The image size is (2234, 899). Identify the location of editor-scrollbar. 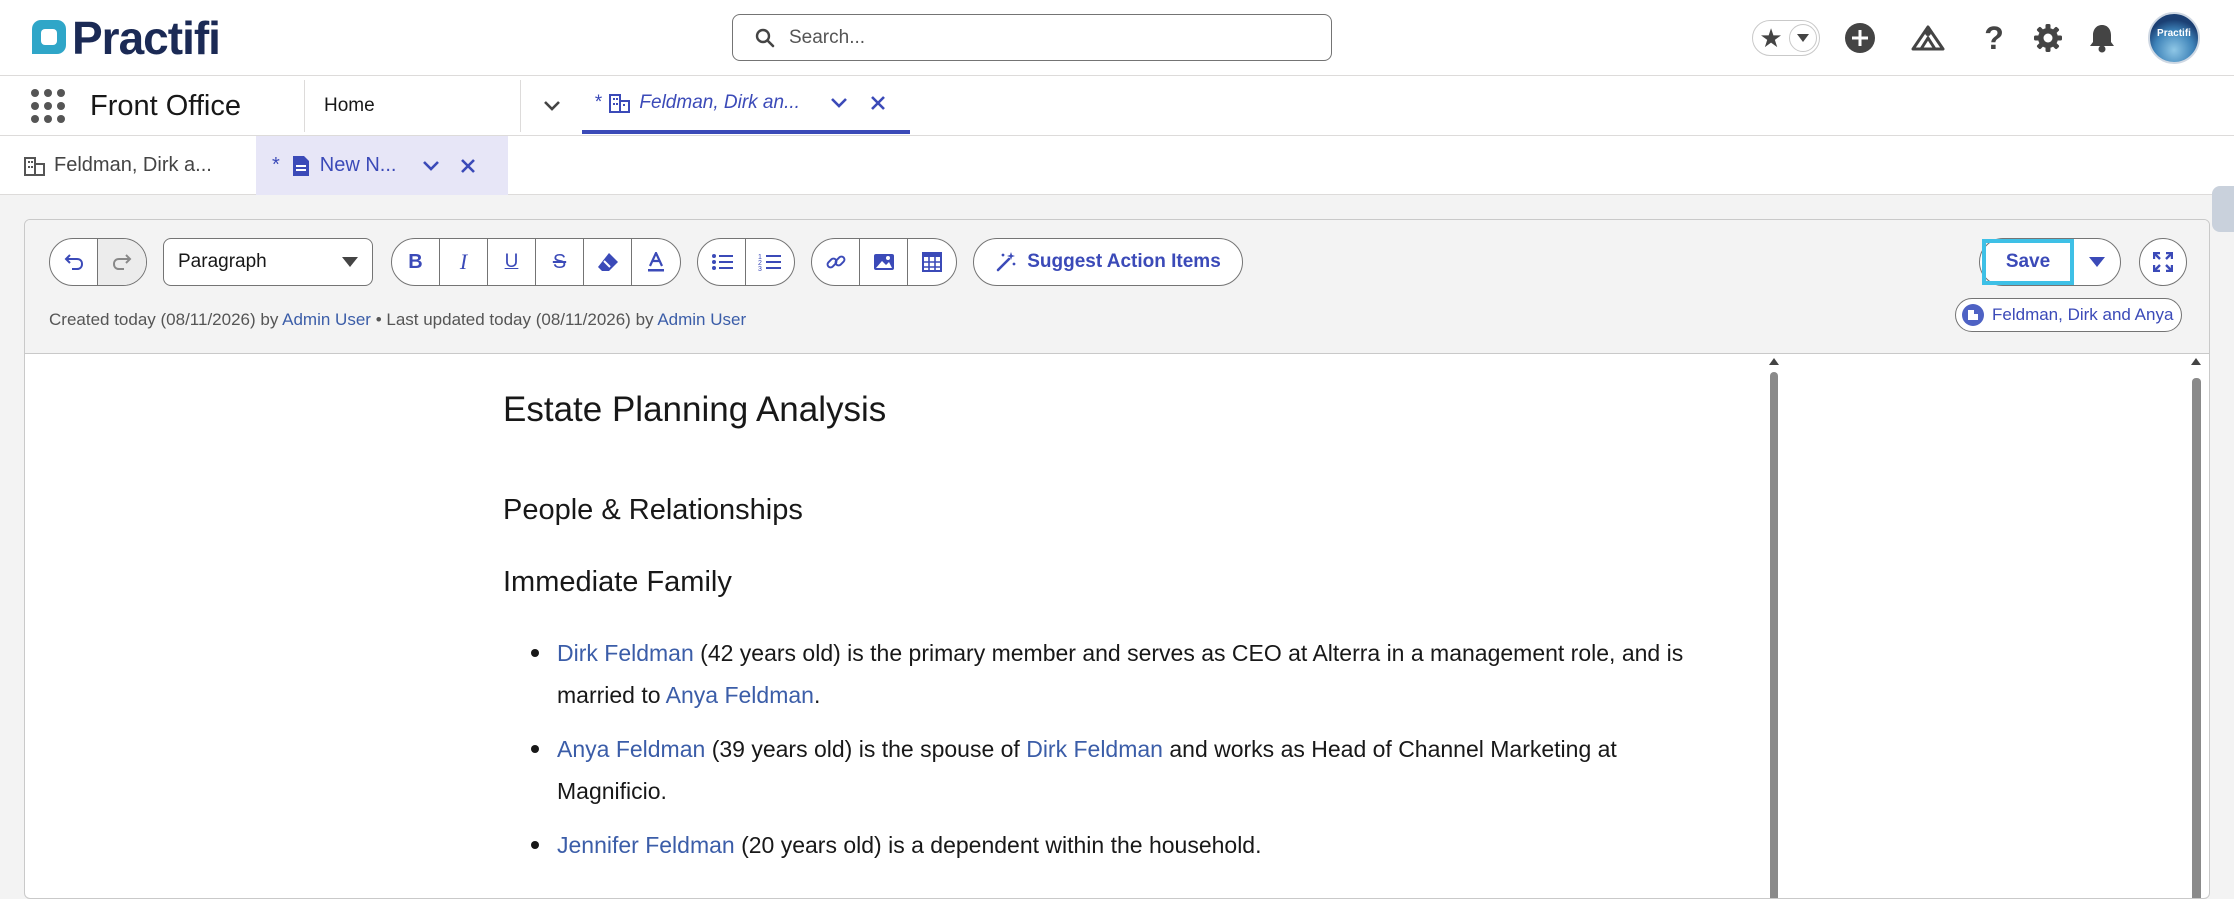
(1774, 628).